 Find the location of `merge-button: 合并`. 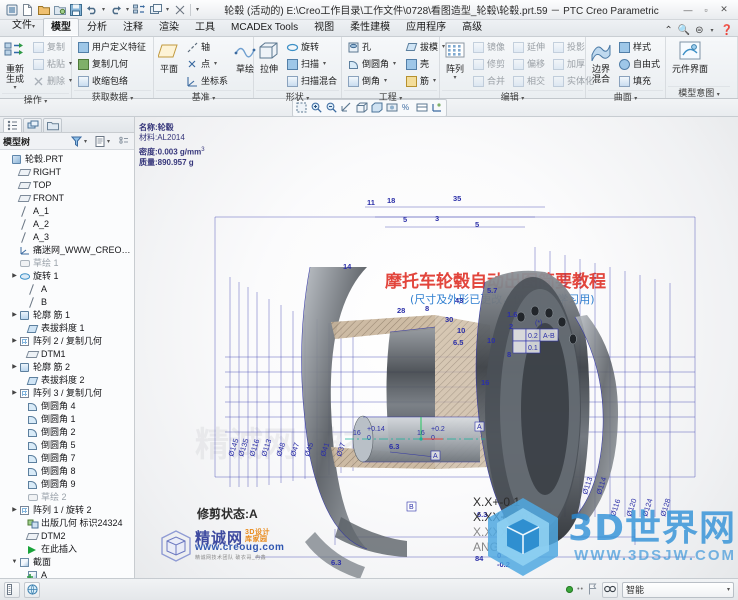

merge-button: 合并 is located at coordinates (488, 81).